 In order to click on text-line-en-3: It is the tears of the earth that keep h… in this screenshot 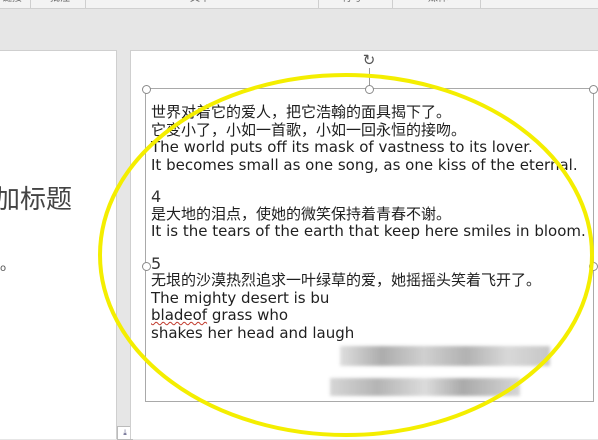, I will do `click(368, 231)`.